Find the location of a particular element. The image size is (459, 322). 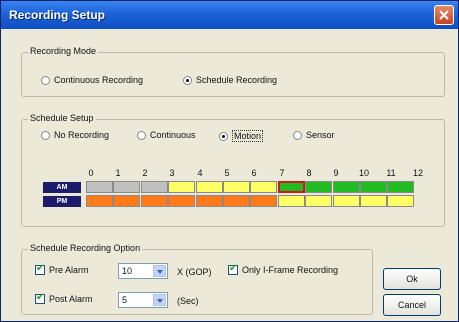

recording-mode-legend: Recording Mode is located at coordinates (63, 51).